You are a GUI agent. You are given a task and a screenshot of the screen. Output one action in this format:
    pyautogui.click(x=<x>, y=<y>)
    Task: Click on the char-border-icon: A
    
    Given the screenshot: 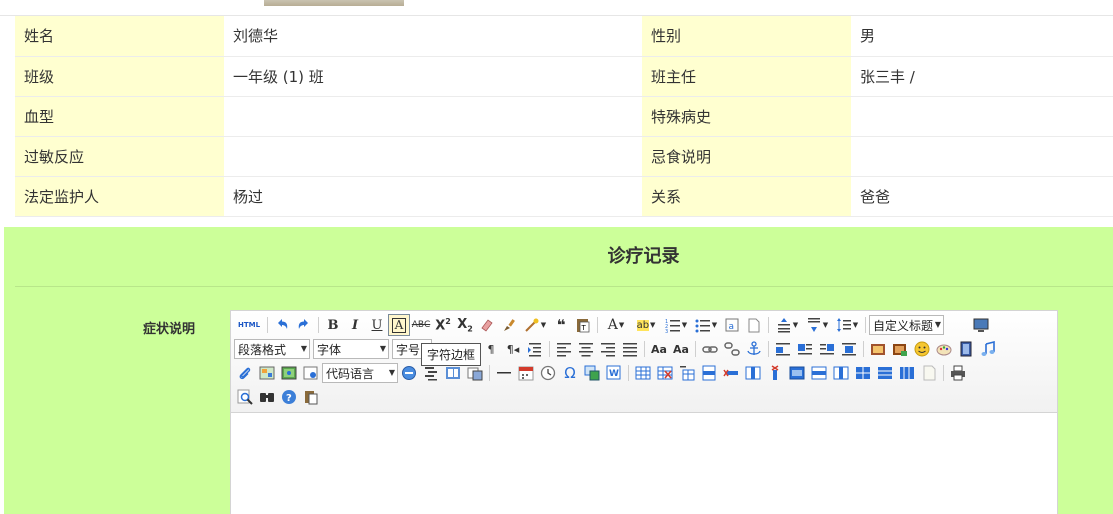 What is the action you would take?
    pyautogui.click(x=399, y=325)
    